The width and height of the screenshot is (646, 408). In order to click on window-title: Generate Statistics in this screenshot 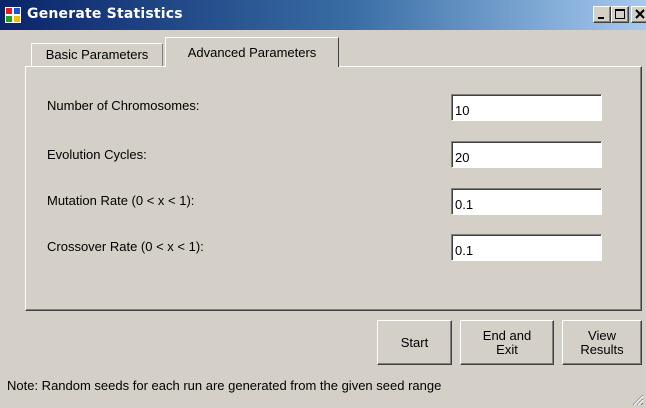, I will do `click(105, 14)`.